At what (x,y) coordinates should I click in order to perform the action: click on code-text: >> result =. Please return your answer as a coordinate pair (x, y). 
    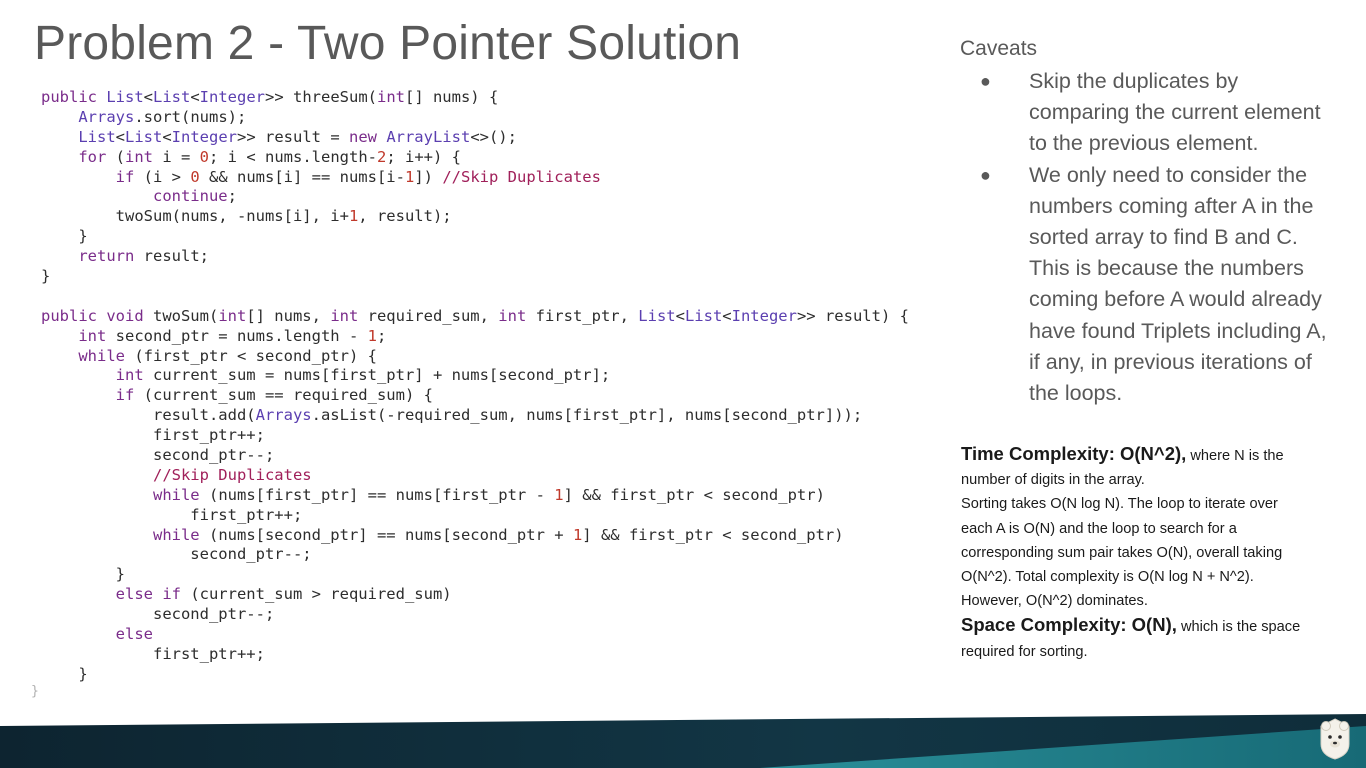
    Looking at the image, I should click on (293, 136).